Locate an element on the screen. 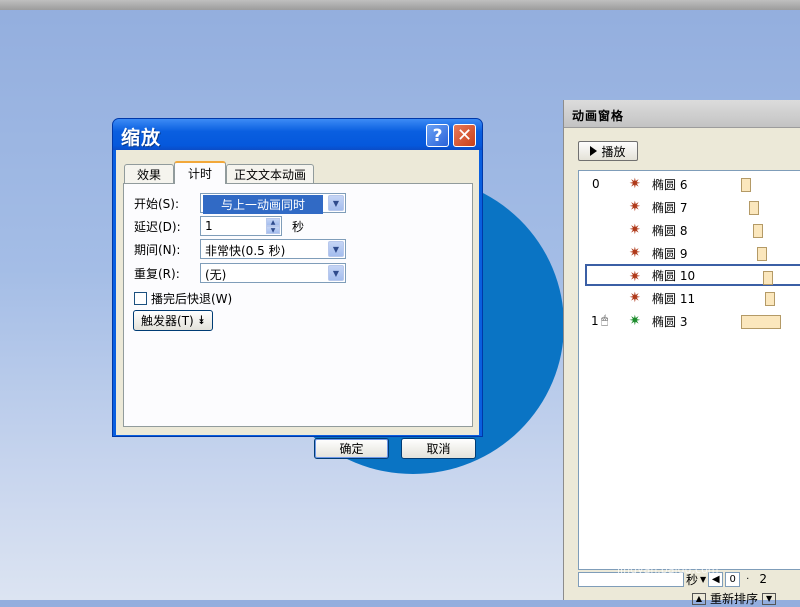  entrance-effect-icon: ✷ is located at coordinates (635, 321).